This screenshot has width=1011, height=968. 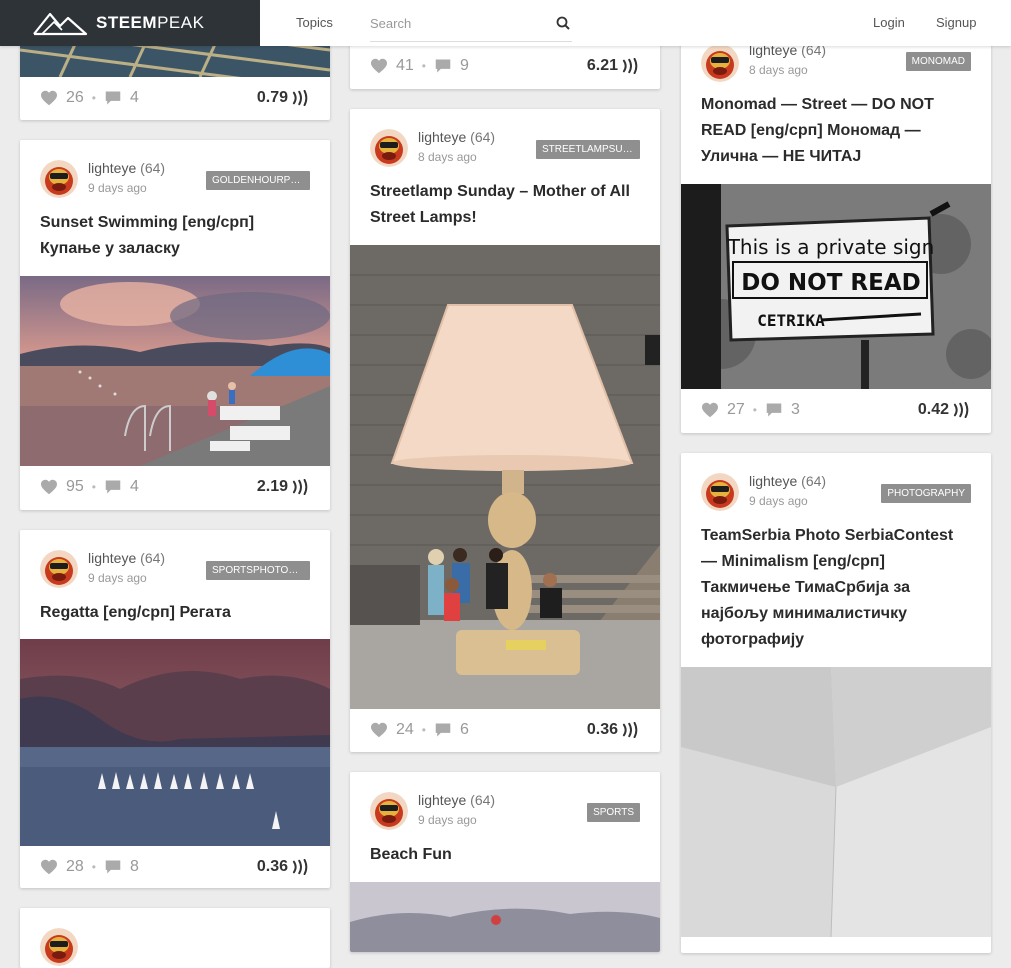 I want to click on payout-value: 6.21, so click(x=613, y=66).